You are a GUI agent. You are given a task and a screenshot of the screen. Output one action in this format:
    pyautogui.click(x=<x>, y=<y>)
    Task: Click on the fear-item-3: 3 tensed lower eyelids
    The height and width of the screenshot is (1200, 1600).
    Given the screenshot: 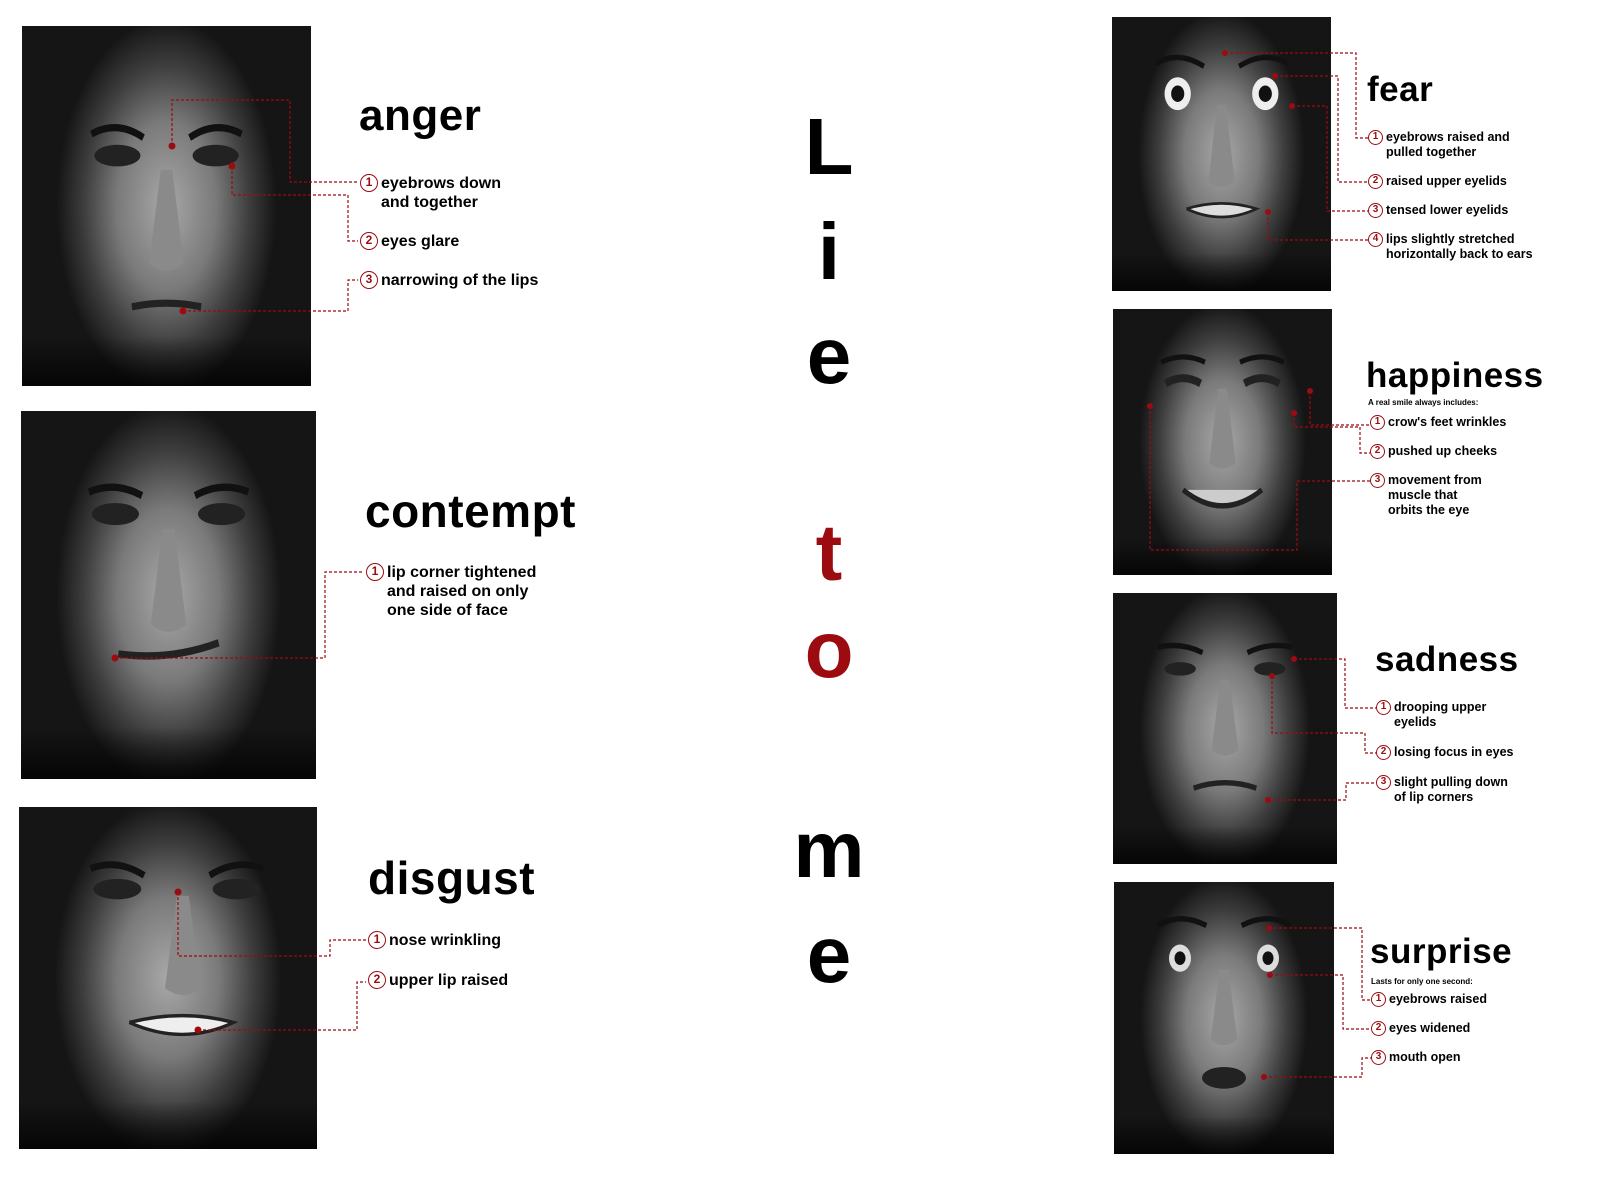 What is the action you would take?
    pyautogui.click(x=1438, y=210)
    